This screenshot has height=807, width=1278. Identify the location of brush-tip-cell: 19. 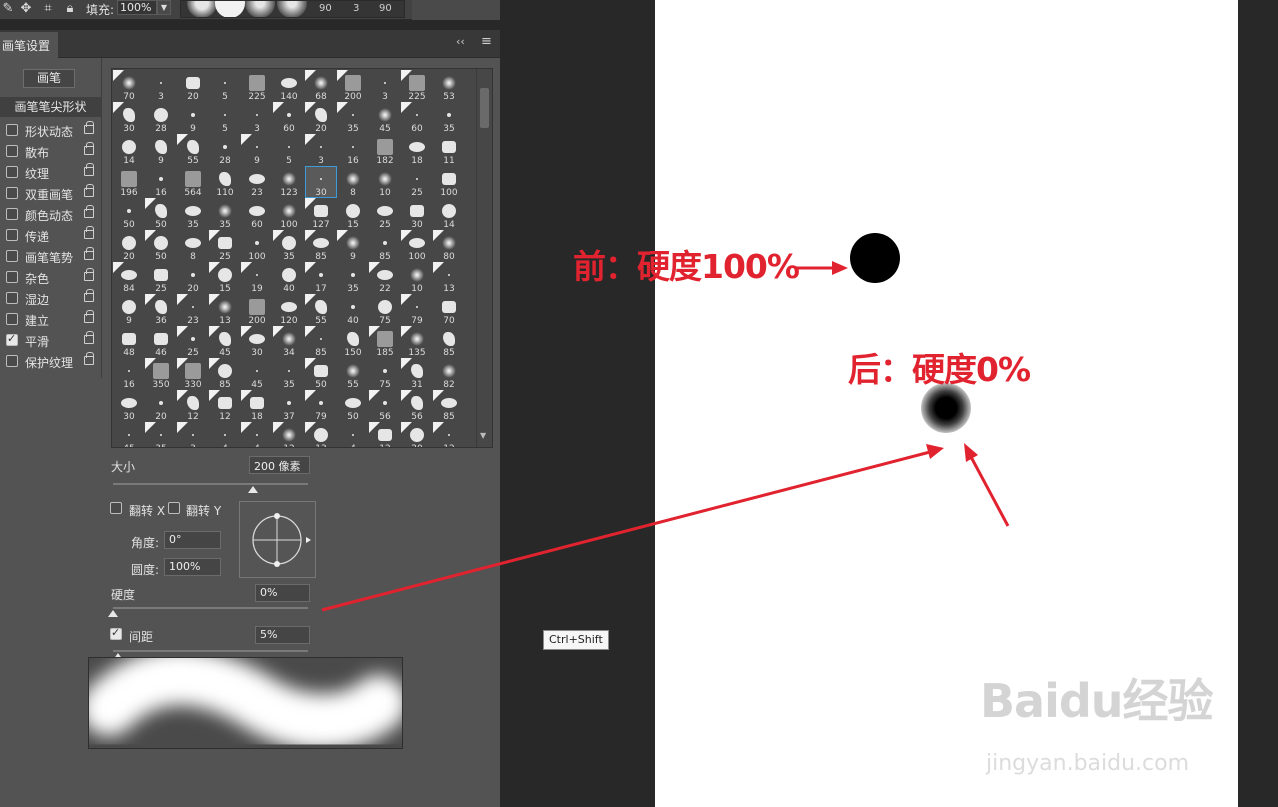
(257, 278).